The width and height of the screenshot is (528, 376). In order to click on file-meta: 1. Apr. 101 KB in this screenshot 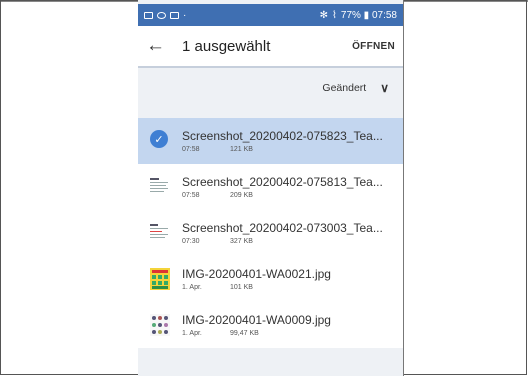, I will do `click(292, 287)`.